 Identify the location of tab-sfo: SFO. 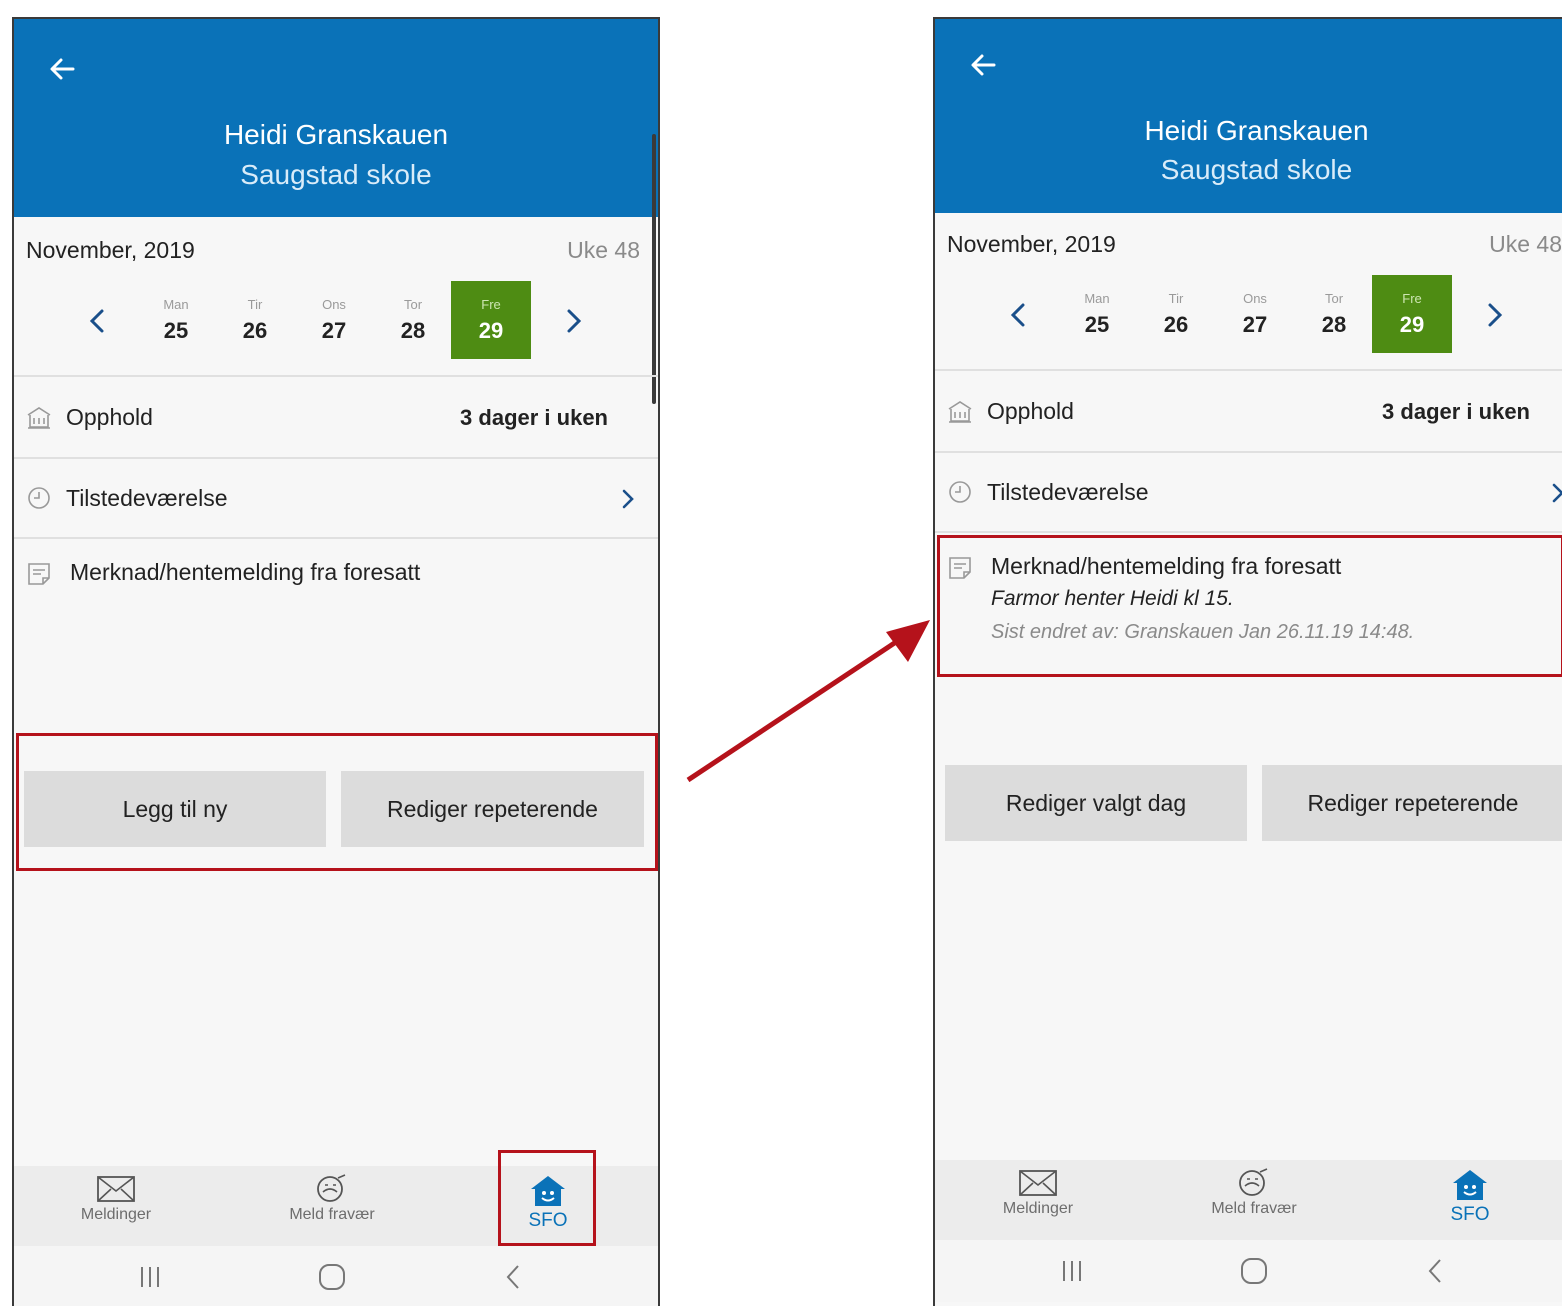
(1470, 1197).